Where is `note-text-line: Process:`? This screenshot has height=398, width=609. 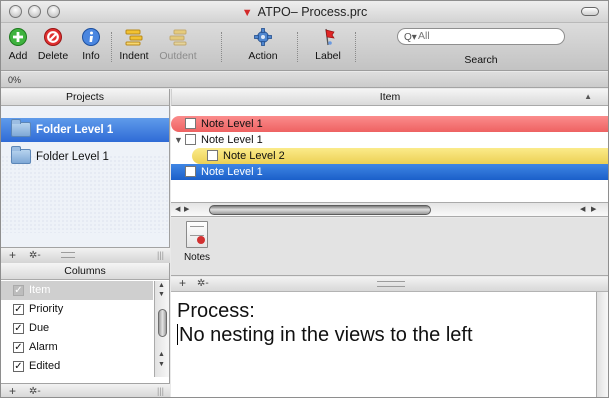
note-text-line: Process: is located at coordinates (216, 311).